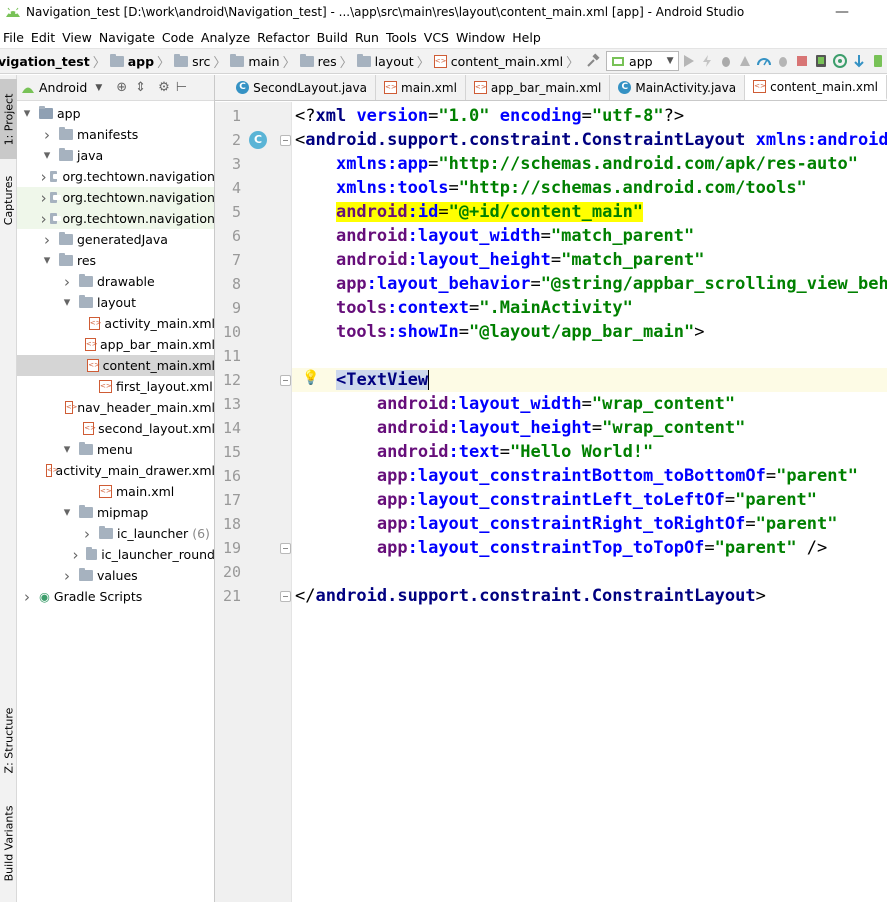 The width and height of the screenshot is (887, 902). I want to click on menu-run: Run, so click(367, 37).